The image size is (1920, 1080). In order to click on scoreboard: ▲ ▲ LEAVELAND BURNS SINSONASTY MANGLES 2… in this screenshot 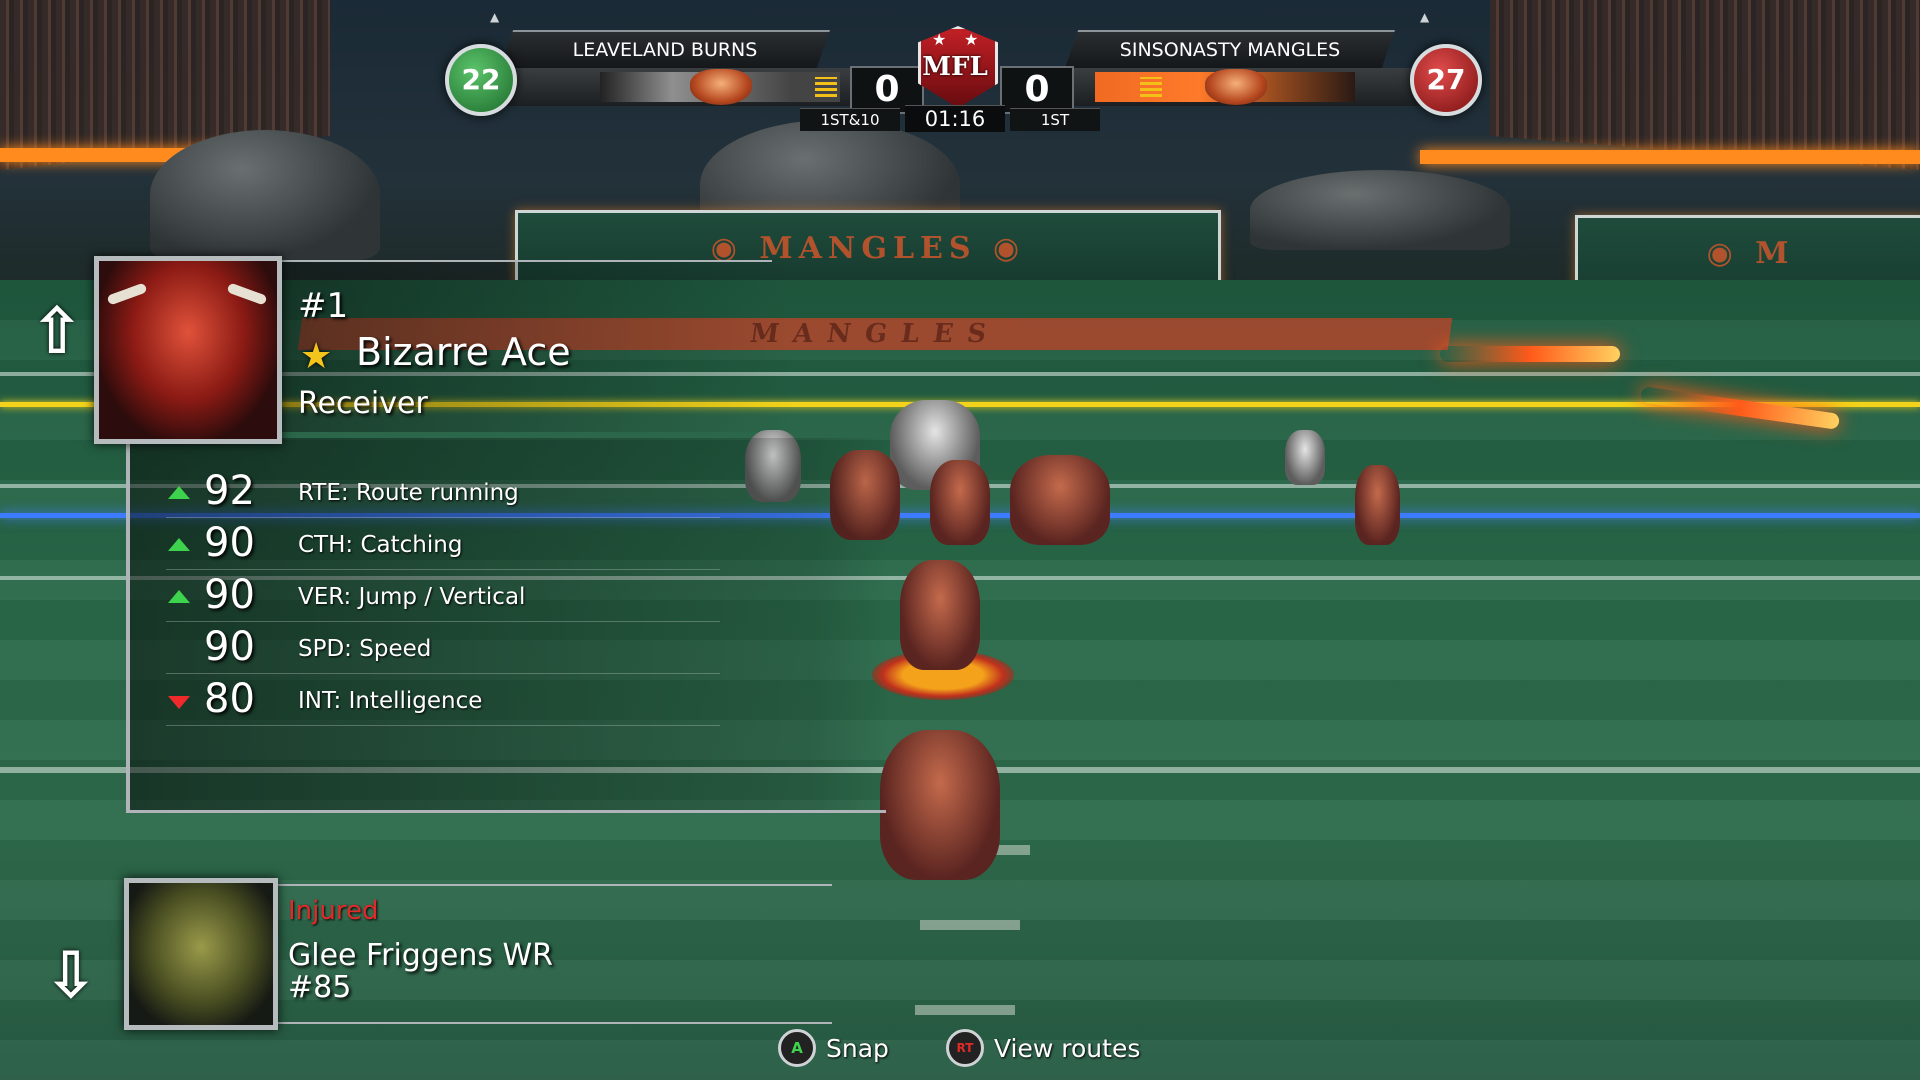, I will do `click(960, 73)`.